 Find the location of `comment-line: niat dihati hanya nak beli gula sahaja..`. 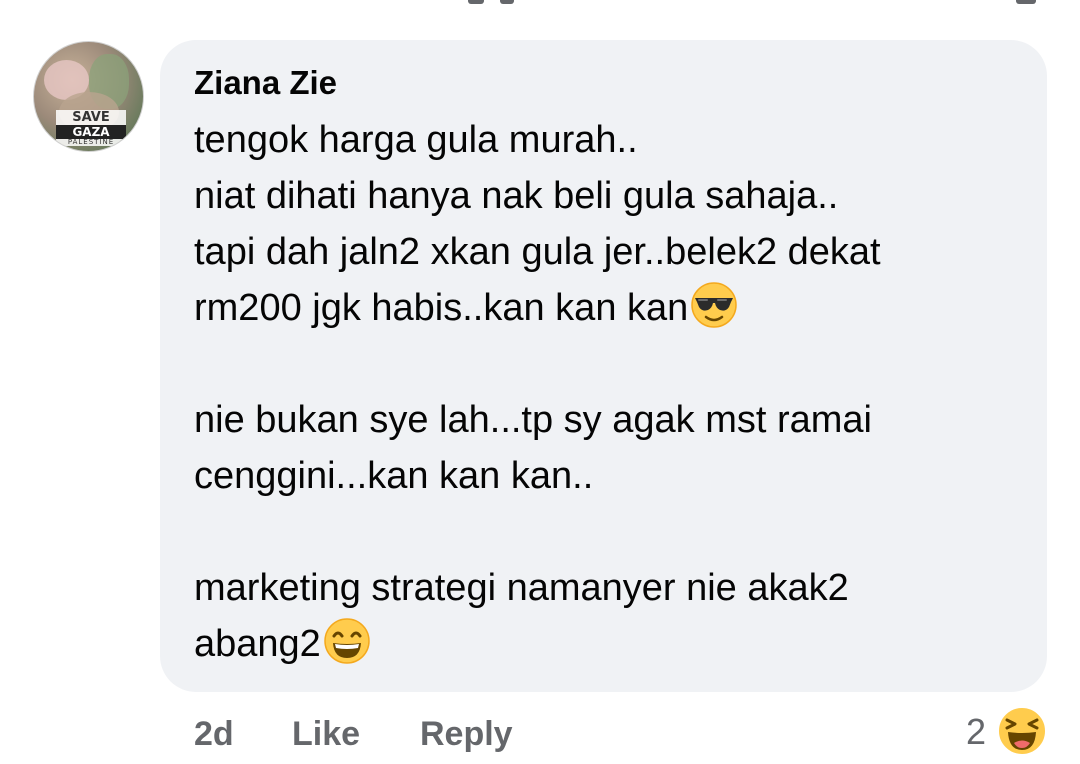

comment-line: niat dihati hanya nak beli gula sahaja.. is located at coordinates (609, 196).